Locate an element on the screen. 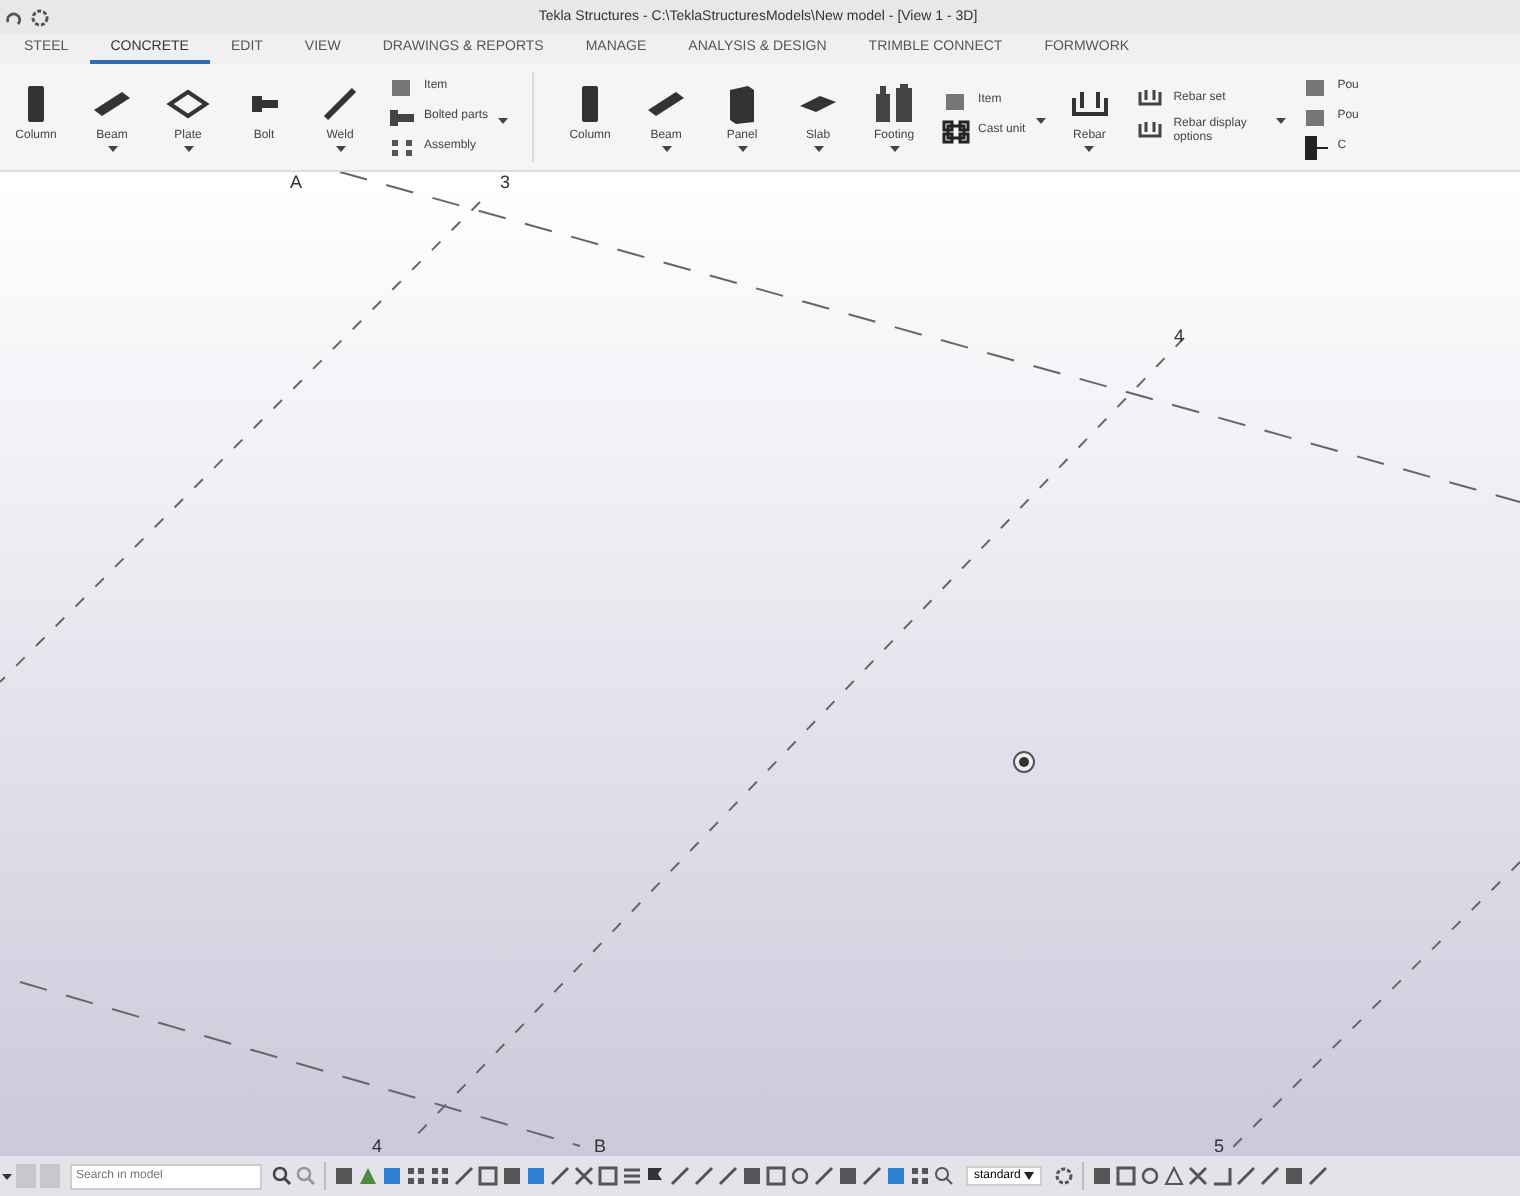 The image size is (1520, 1196). list-icon is located at coordinates (632, 1176).